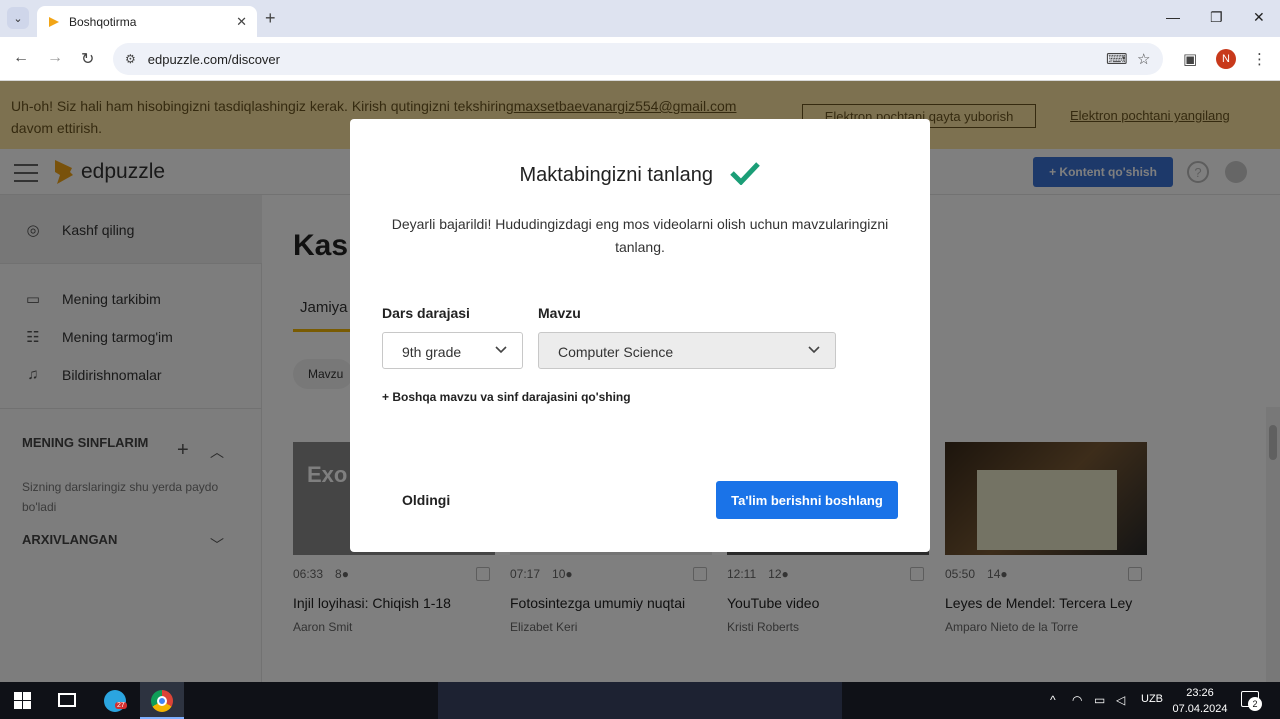 The height and width of the screenshot is (719, 1280). I want to click on subject-label: Mavzu, so click(559, 313).